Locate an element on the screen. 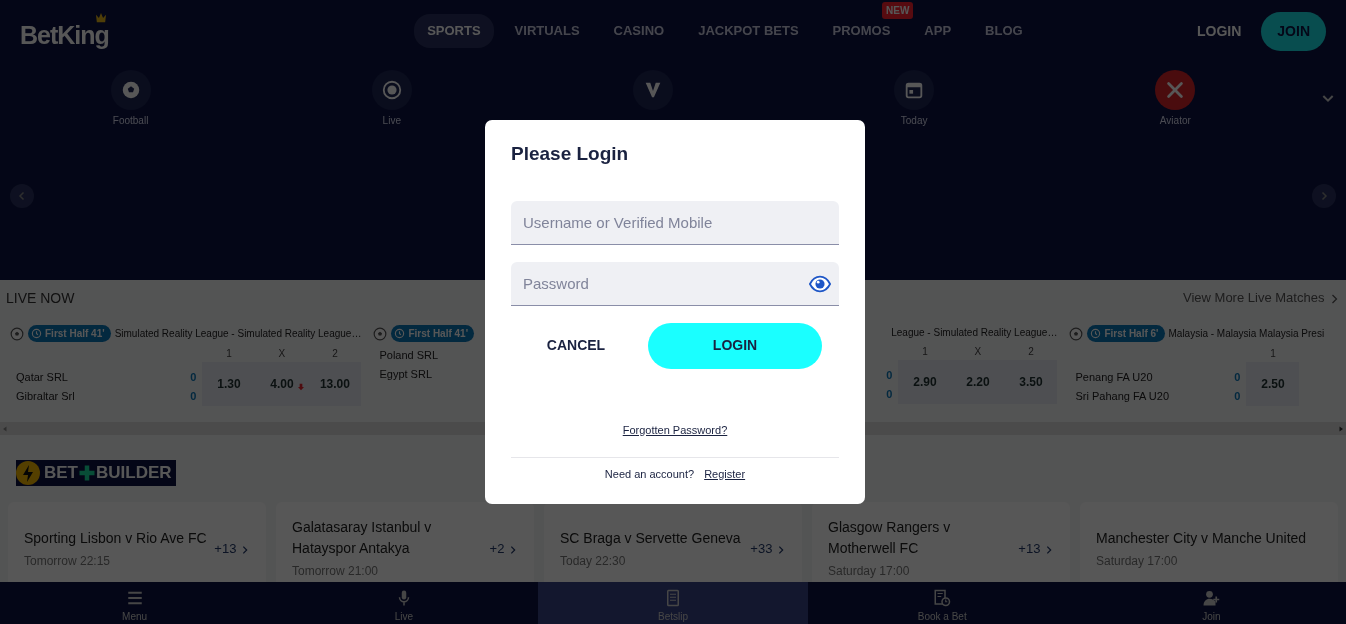 The image size is (1346, 624). password-field: Password is located at coordinates (675, 283).